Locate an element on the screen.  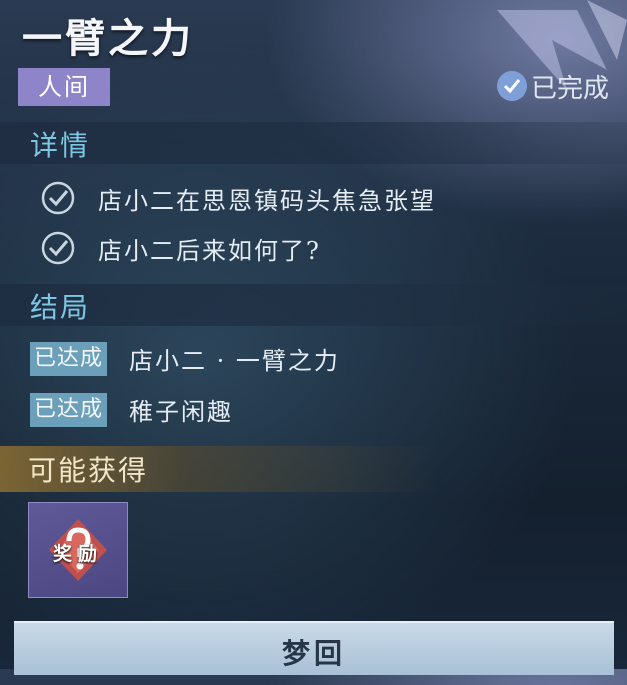
quest-title: 一臂之力 is located at coordinates (108, 38).